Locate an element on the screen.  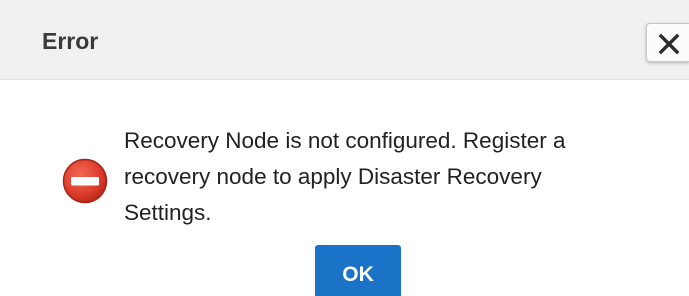
dialog-title: Error is located at coordinates (70, 41).